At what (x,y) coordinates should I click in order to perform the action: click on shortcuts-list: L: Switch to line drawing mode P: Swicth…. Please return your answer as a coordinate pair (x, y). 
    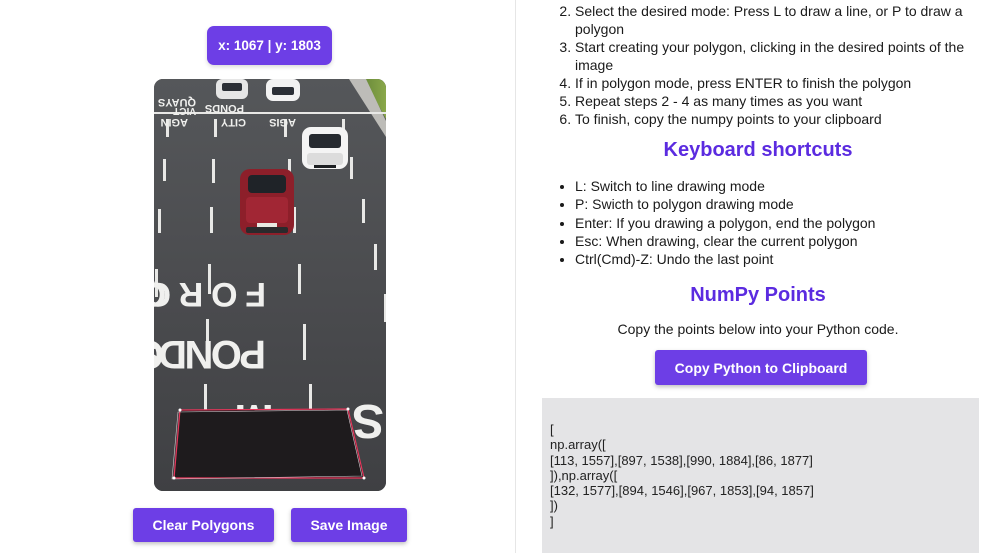
    Looking at the image, I should click on (695, 222).